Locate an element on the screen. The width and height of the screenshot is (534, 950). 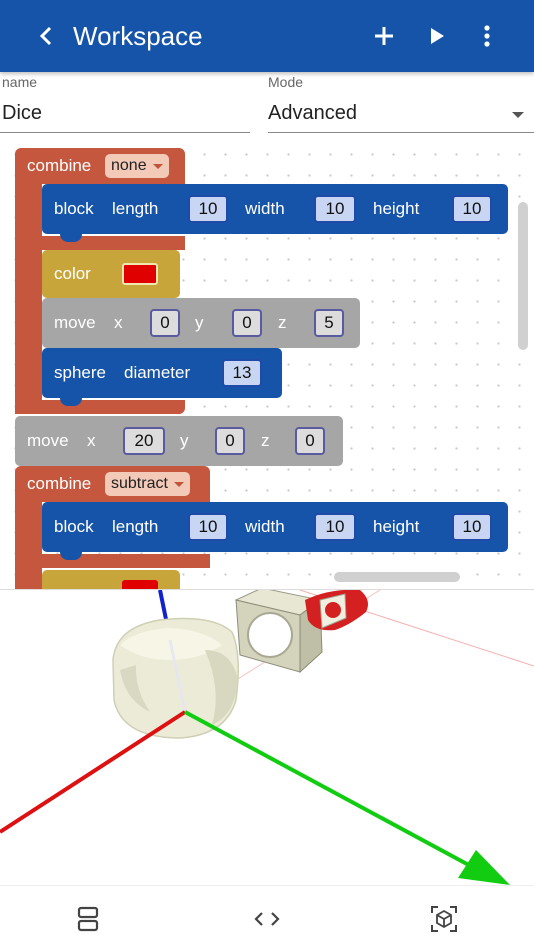
workspace-form: name Dice Mode Advanced is located at coordinates (267, 105).